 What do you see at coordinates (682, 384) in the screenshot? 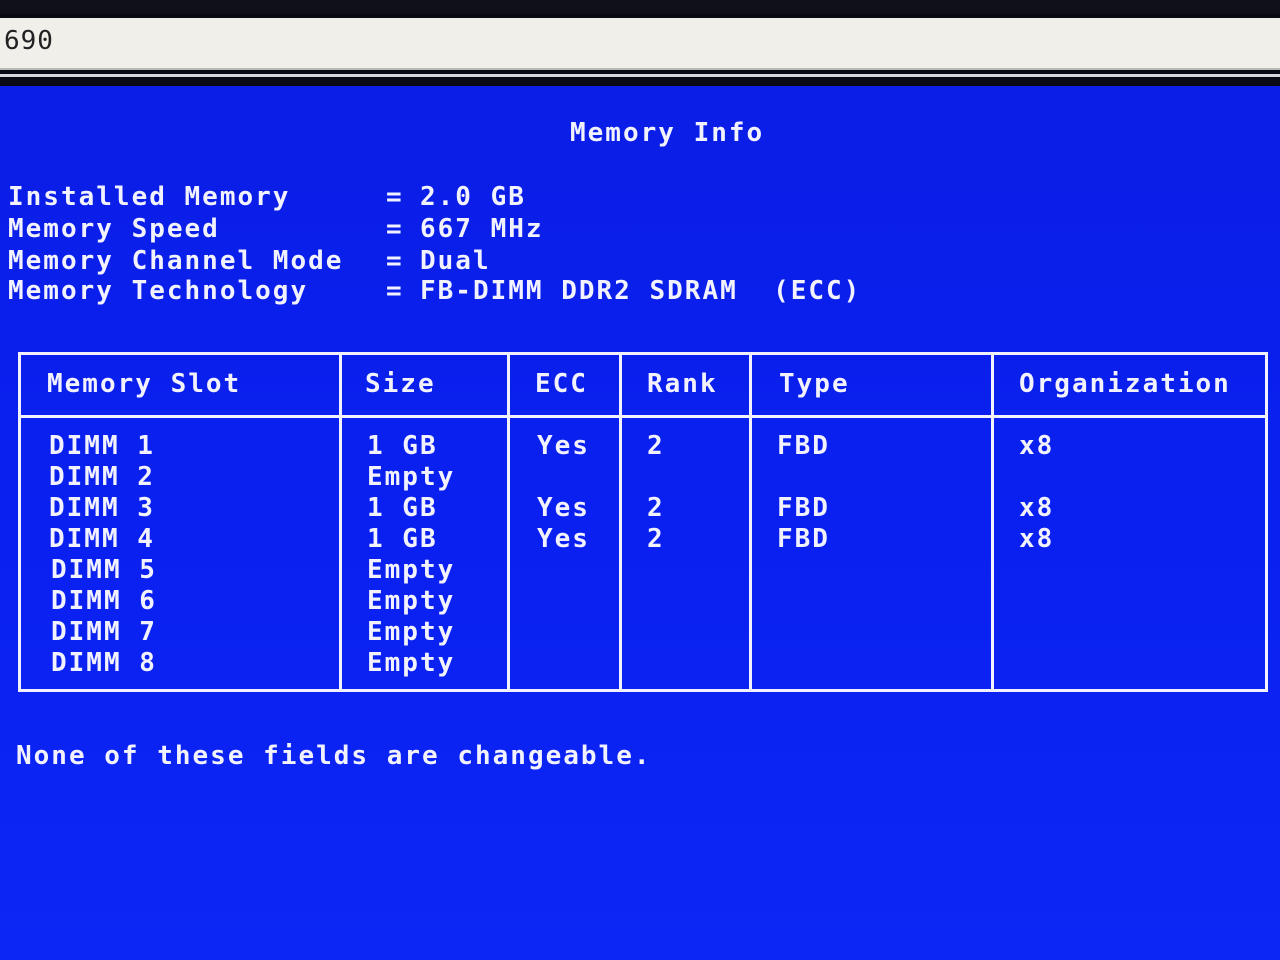
I see `column-header-rank: Rank` at bounding box center [682, 384].